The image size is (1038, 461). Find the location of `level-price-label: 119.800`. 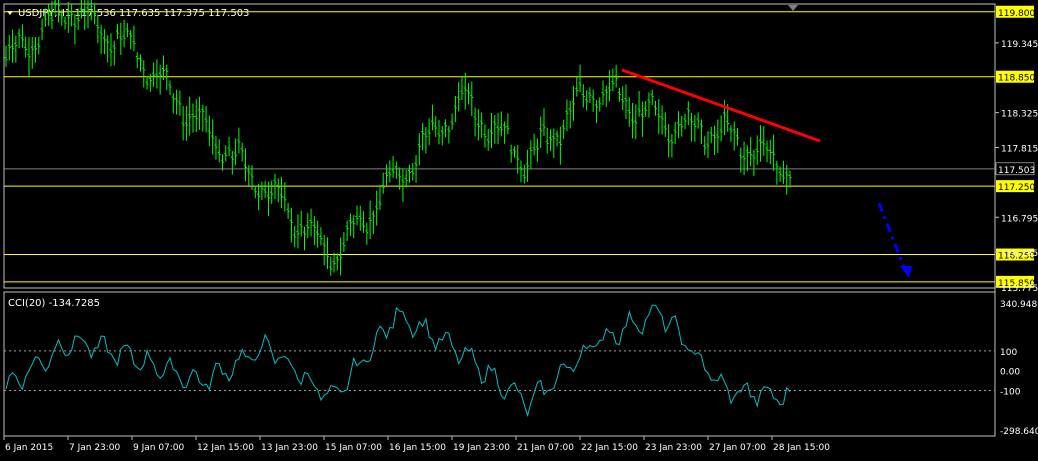

level-price-label: 119.800 is located at coordinates (1016, 14).